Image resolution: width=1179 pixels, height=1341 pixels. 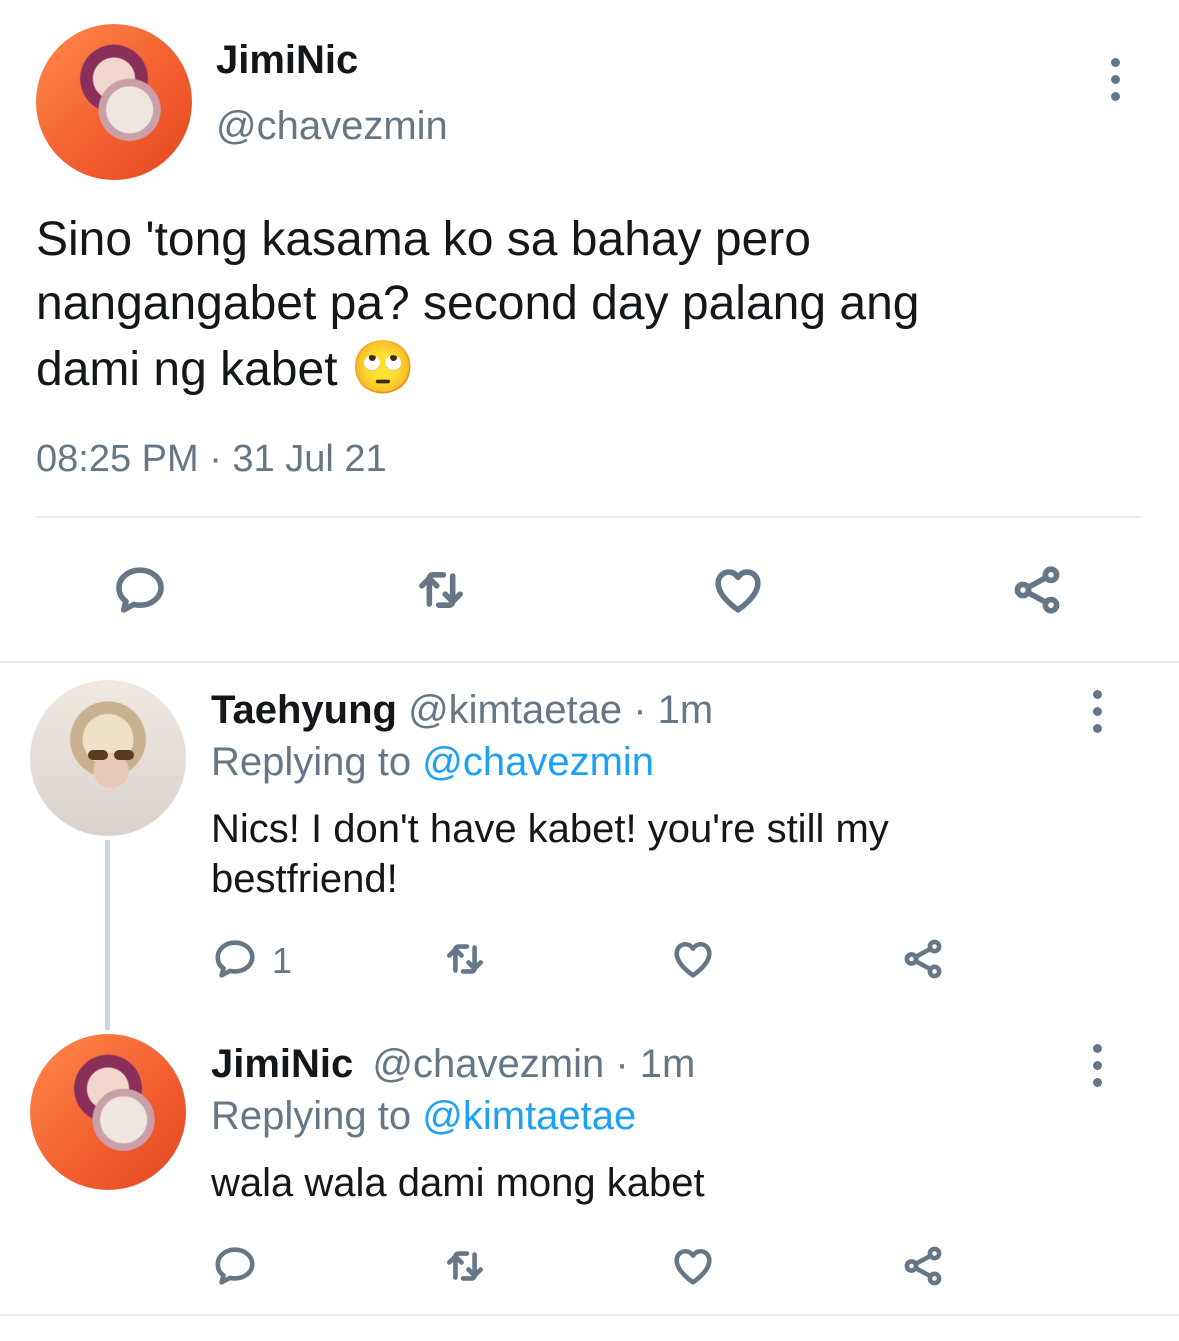 What do you see at coordinates (211, 459) in the screenshot?
I see `main-tweet-timestamp: 08:25 PM · 31 Jul 21` at bounding box center [211, 459].